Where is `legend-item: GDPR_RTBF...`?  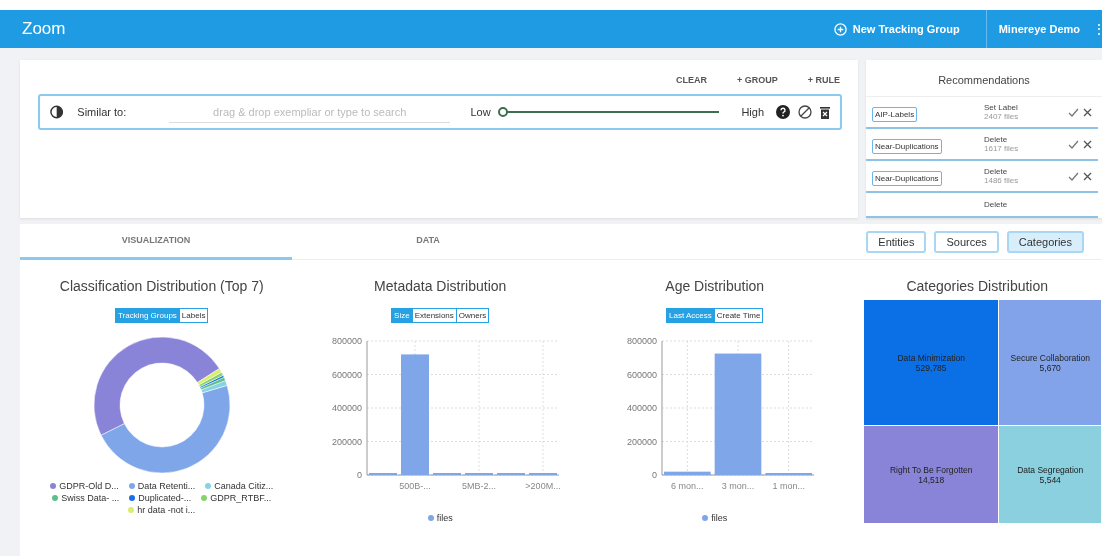 legend-item: GDPR_RTBF... is located at coordinates (236, 498).